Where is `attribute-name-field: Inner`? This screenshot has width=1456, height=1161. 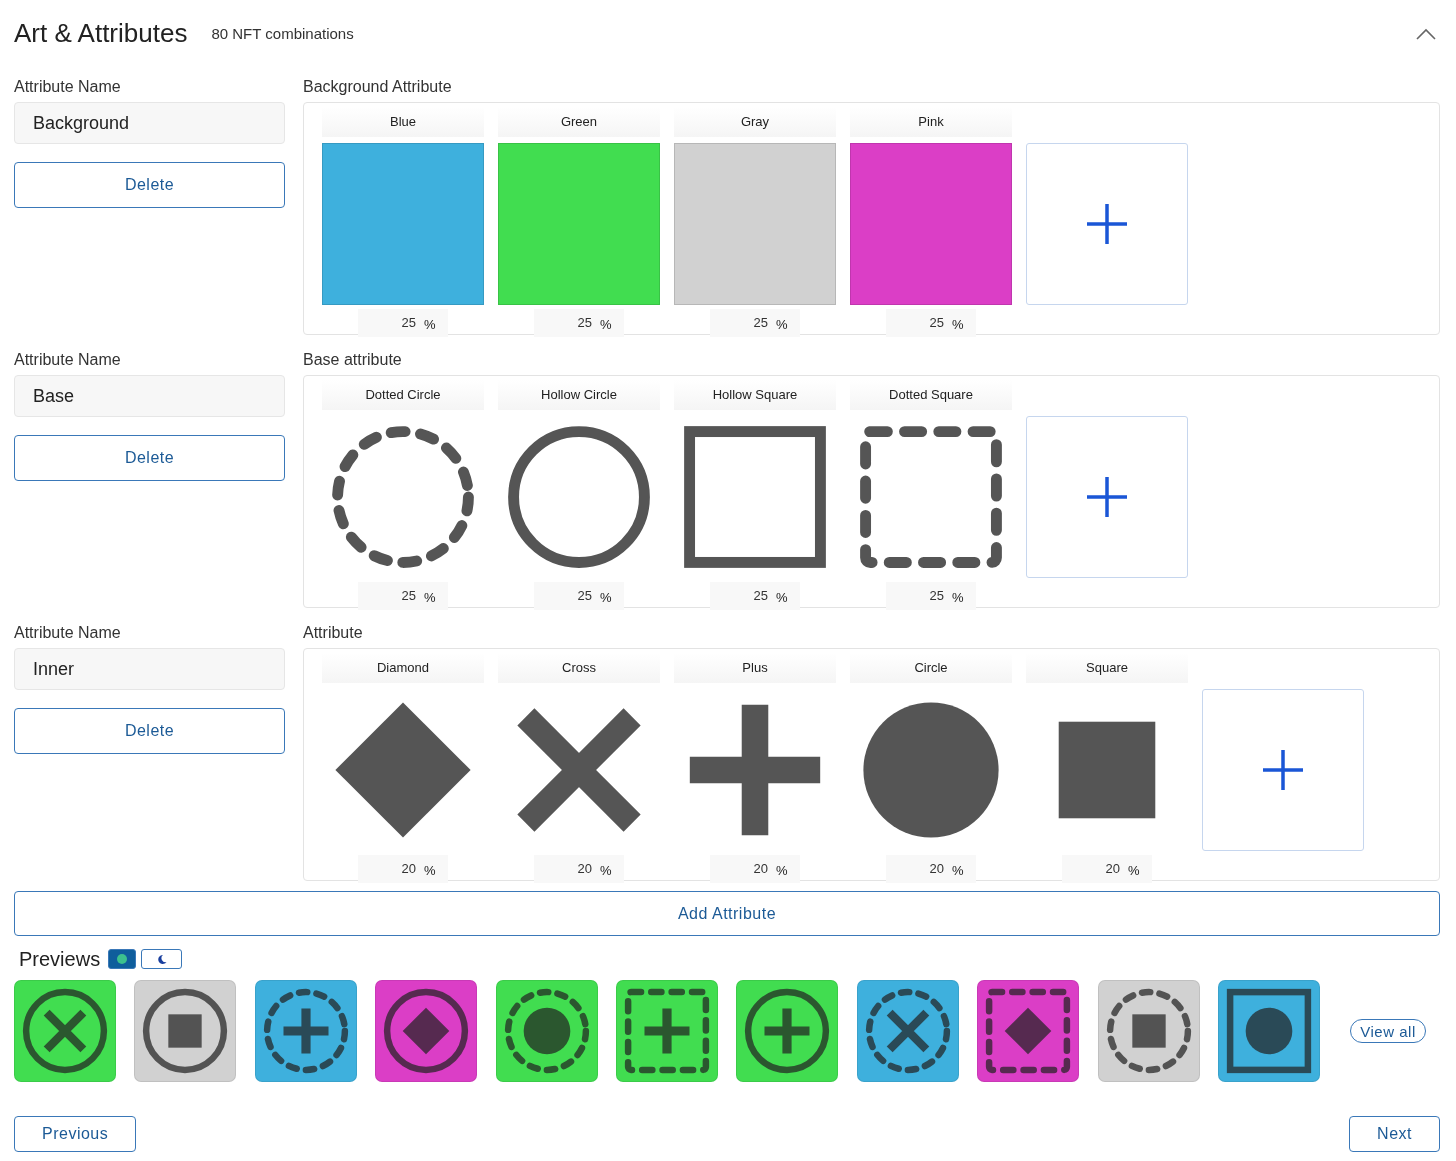
attribute-name-field: Inner is located at coordinates (149, 669).